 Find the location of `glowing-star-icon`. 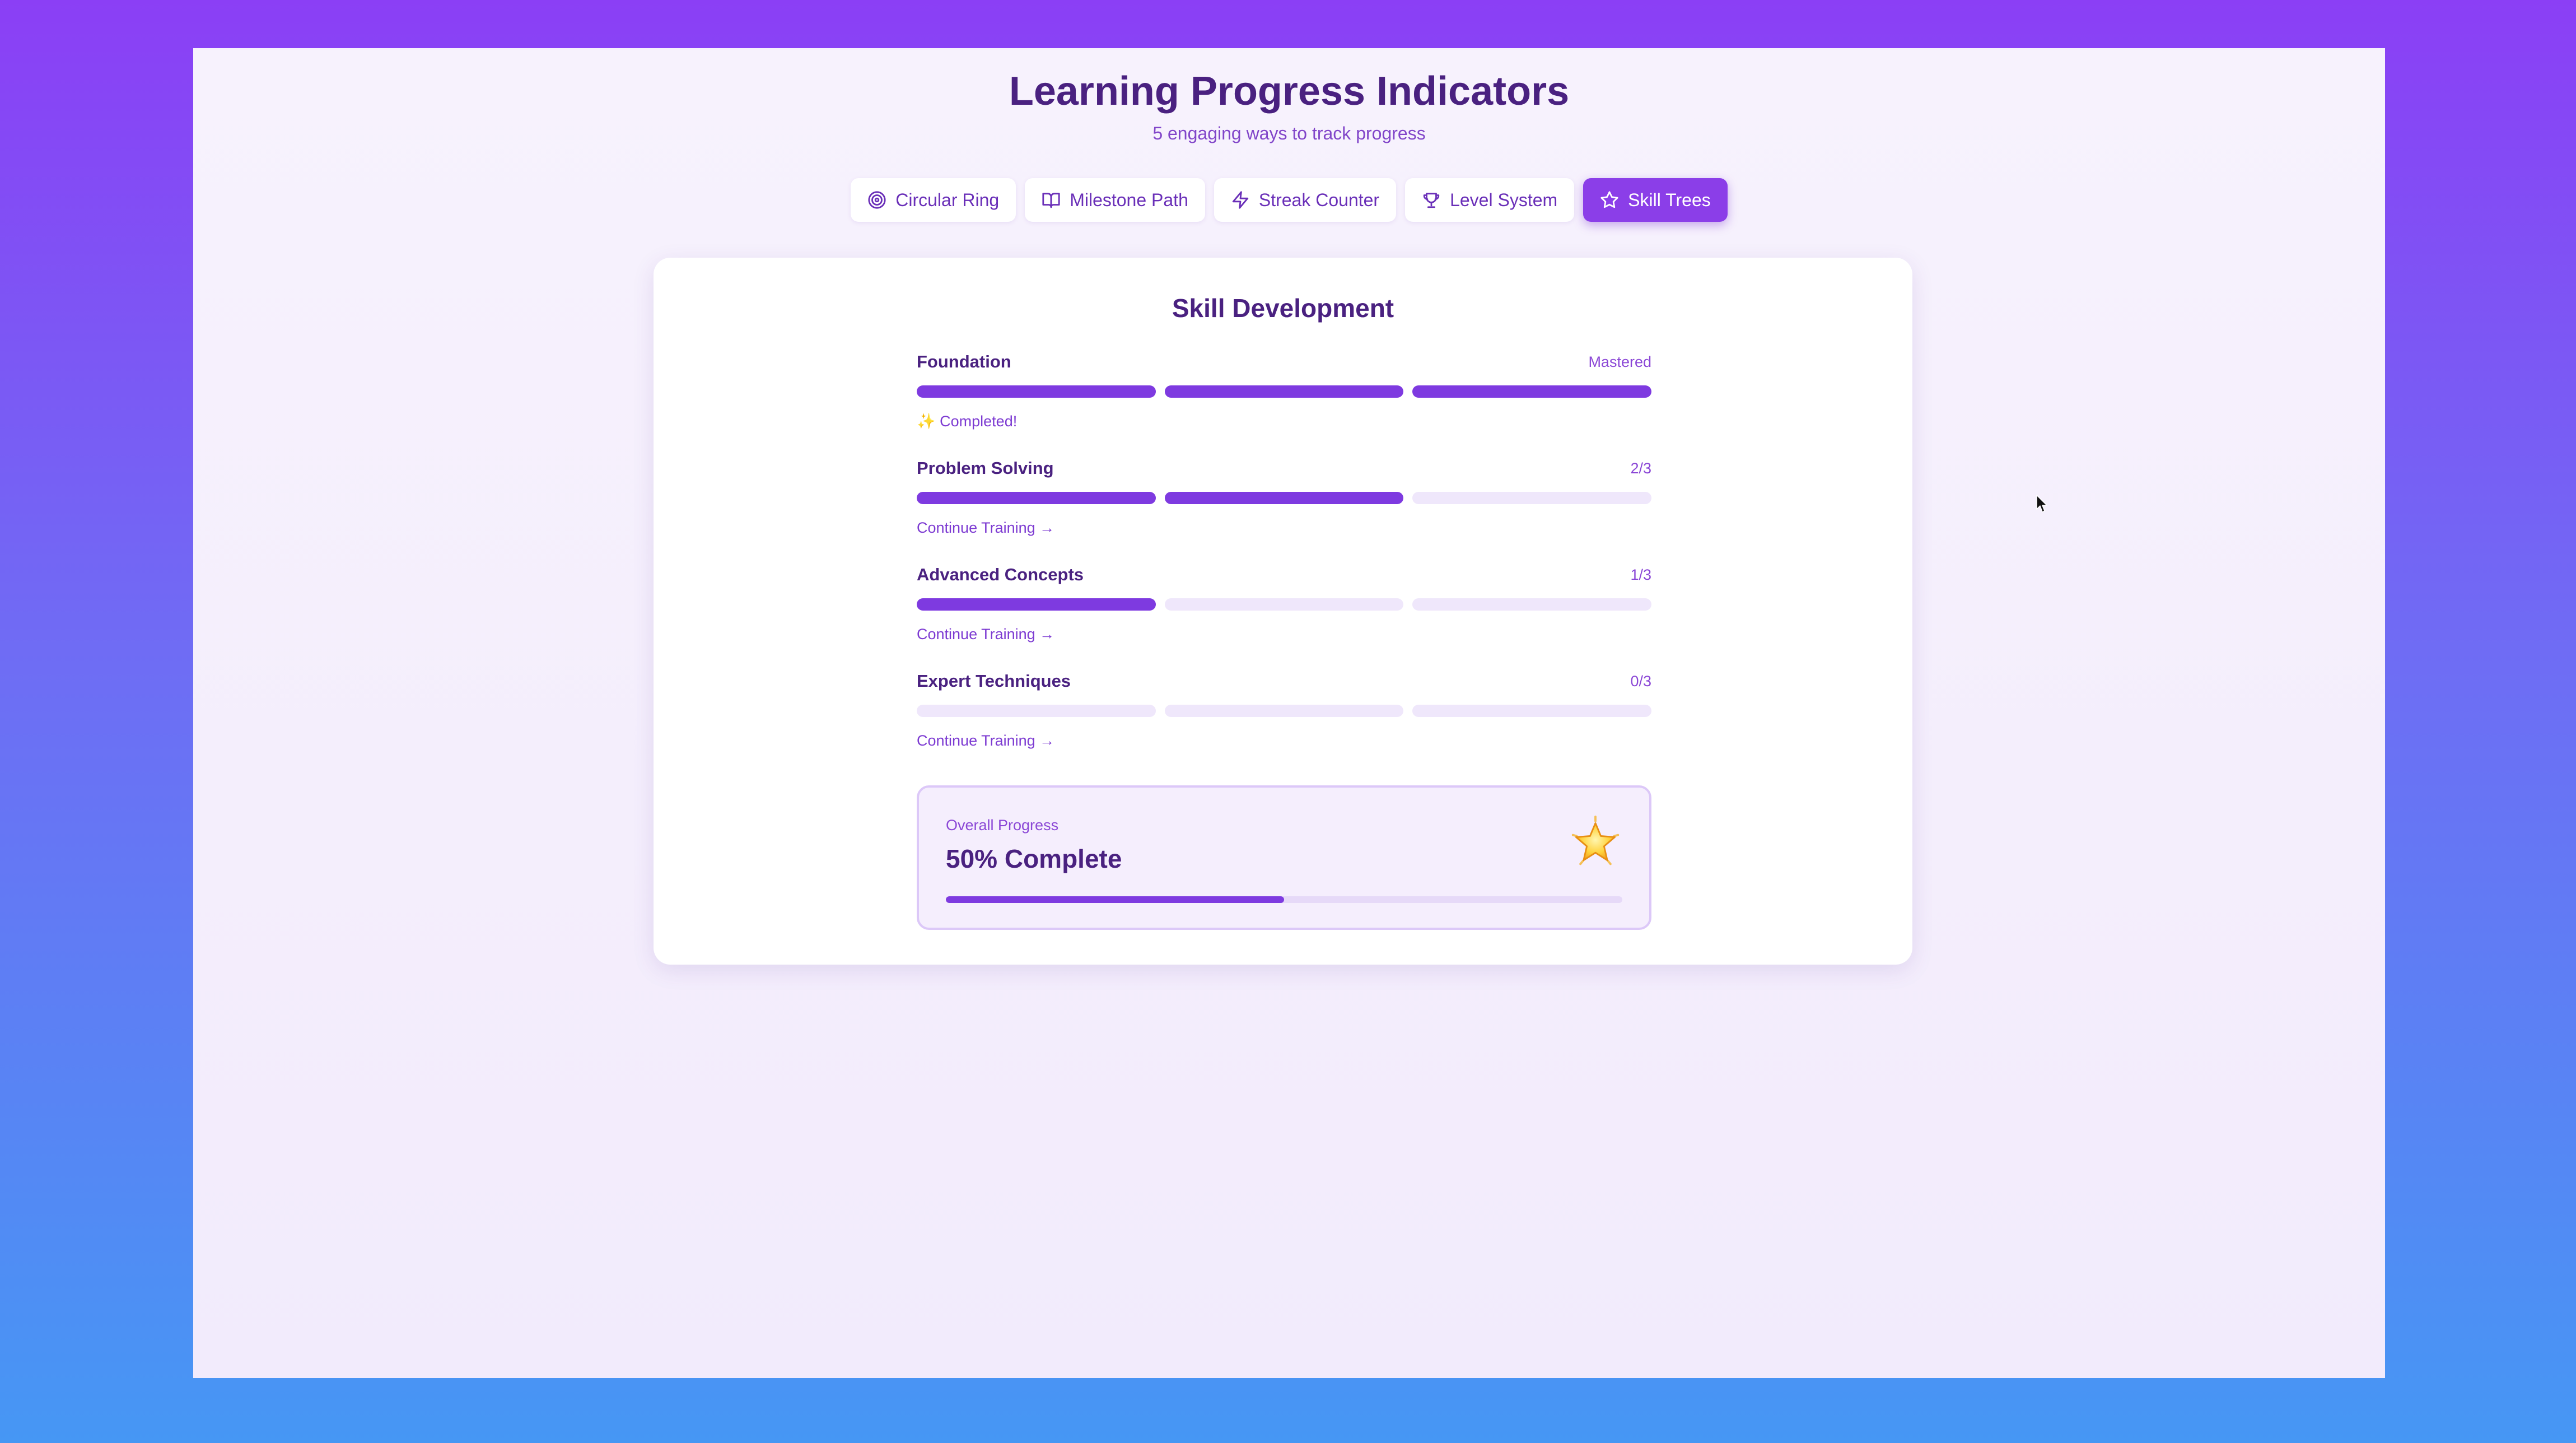

glowing-star-icon is located at coordinates (1596, 842).